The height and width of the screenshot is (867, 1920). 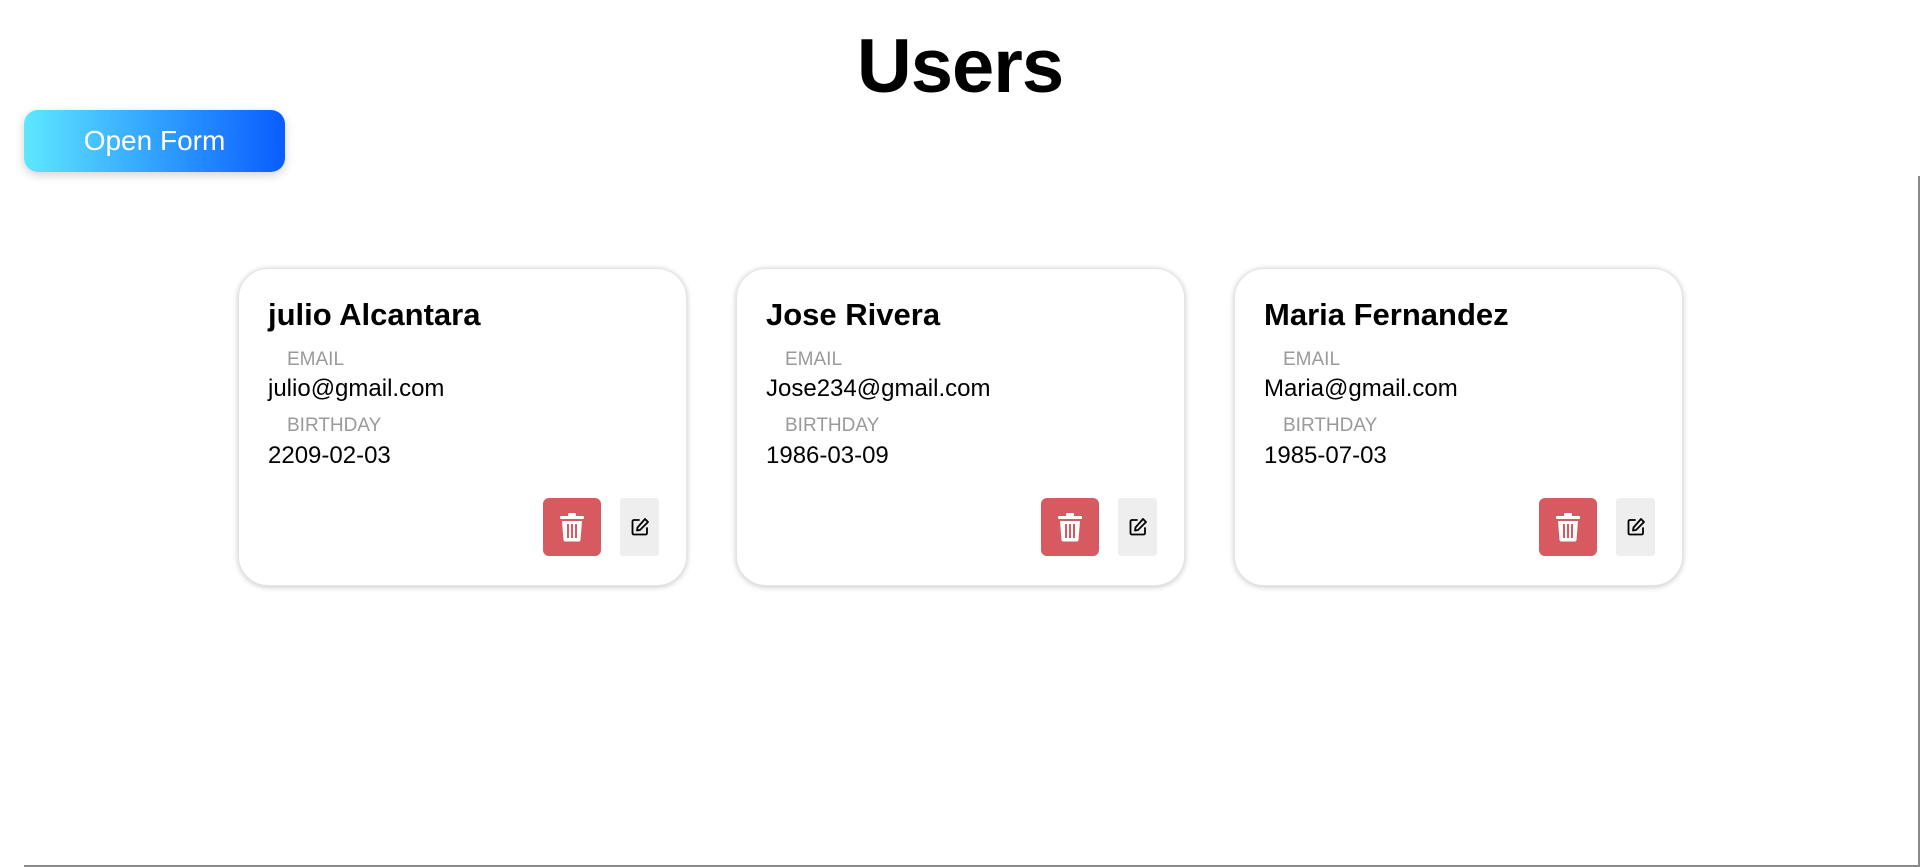 I want to click on email-value: julio@gmail.com, so click(x=356, y=388).